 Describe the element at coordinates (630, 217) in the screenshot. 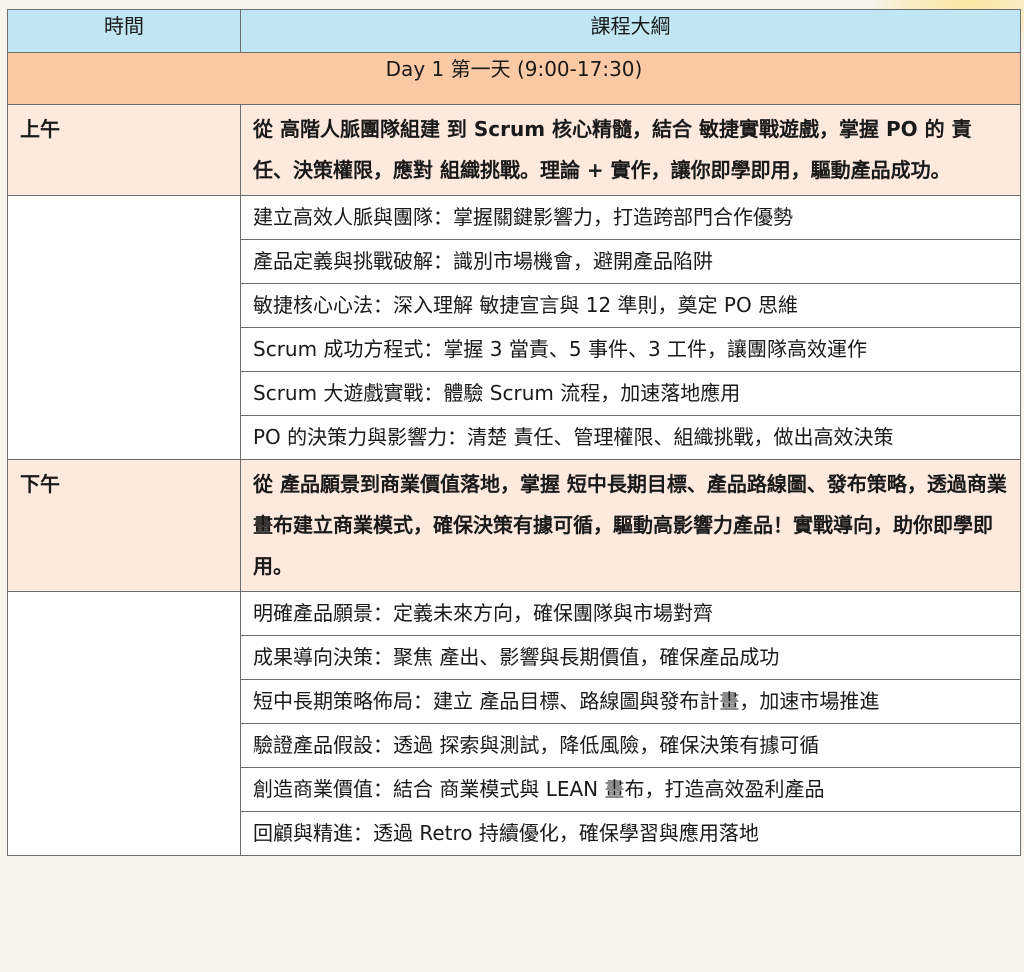

I see `outline-item: 建立高效人脈與團隊：掌握關鍵影響力，打造跨部門合作優勢` at that location.